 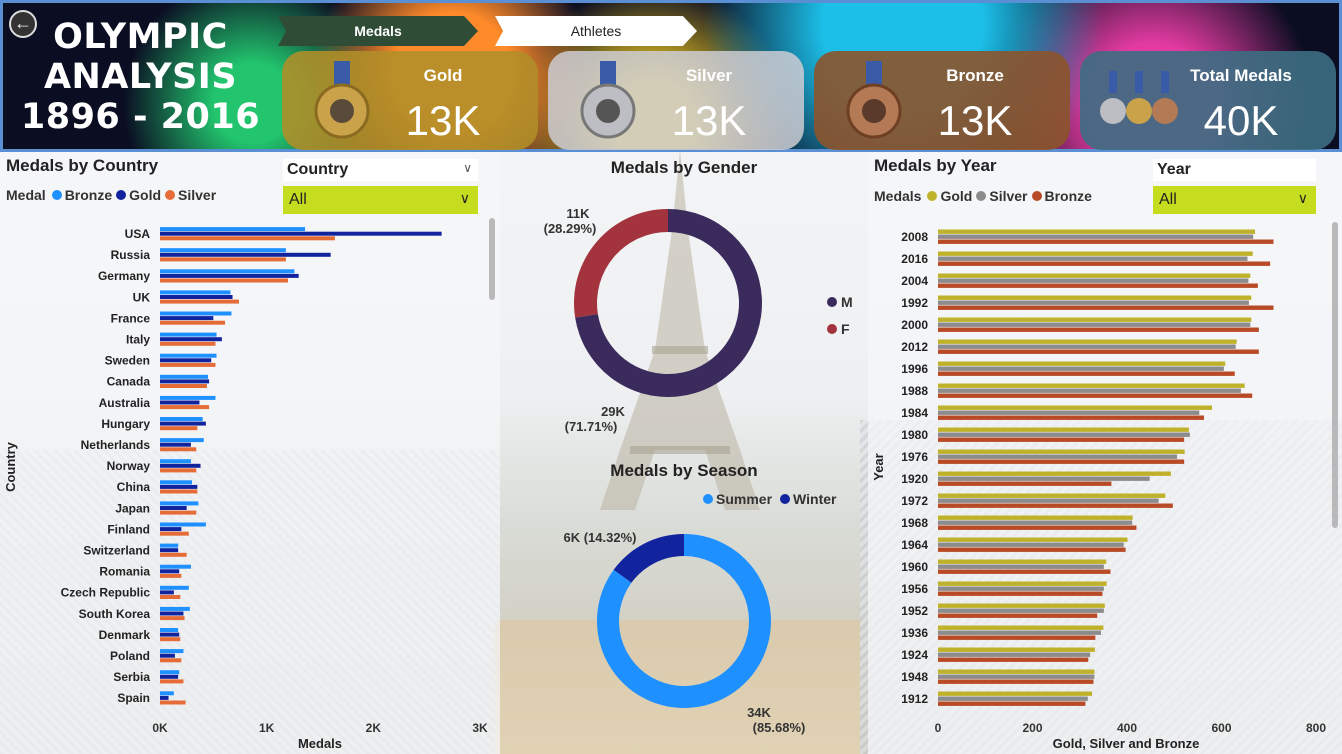 What do you see at coordinates (10, 466) in the screenshot?
I see `y-axis-title: Country` at bounding box center [10, 466].